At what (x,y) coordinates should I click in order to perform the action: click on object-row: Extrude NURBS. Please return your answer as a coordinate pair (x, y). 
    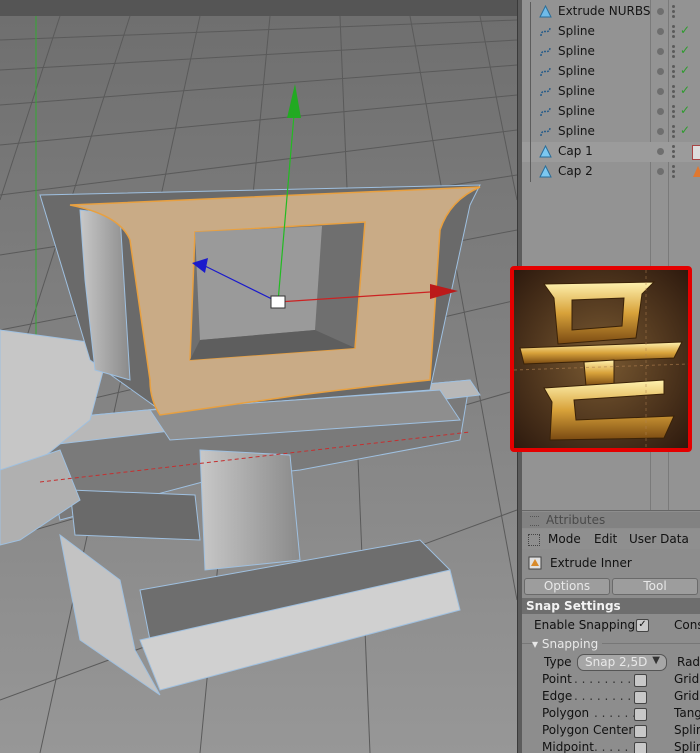
    Looking at the image, I should click on (611, 12).